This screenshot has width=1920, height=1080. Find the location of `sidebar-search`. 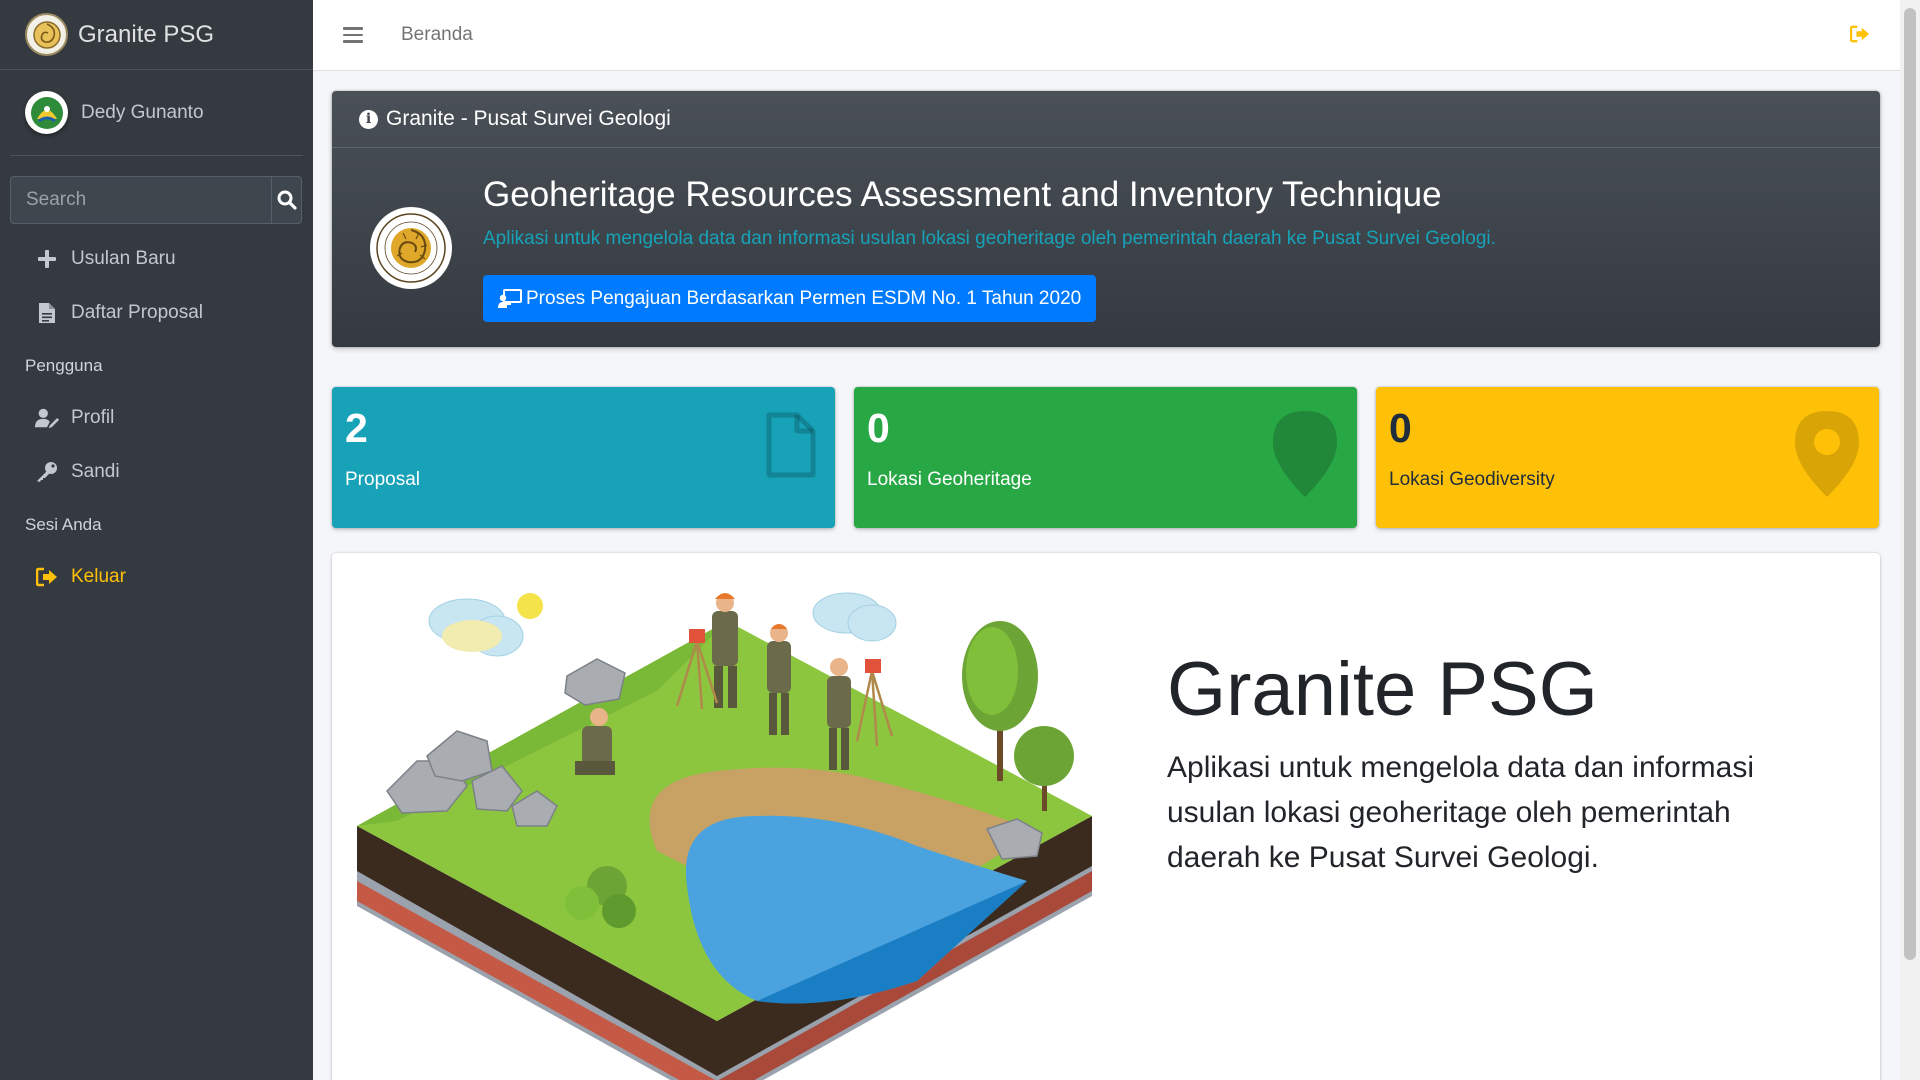

sidebar-search is located at coordinates (156, 200).